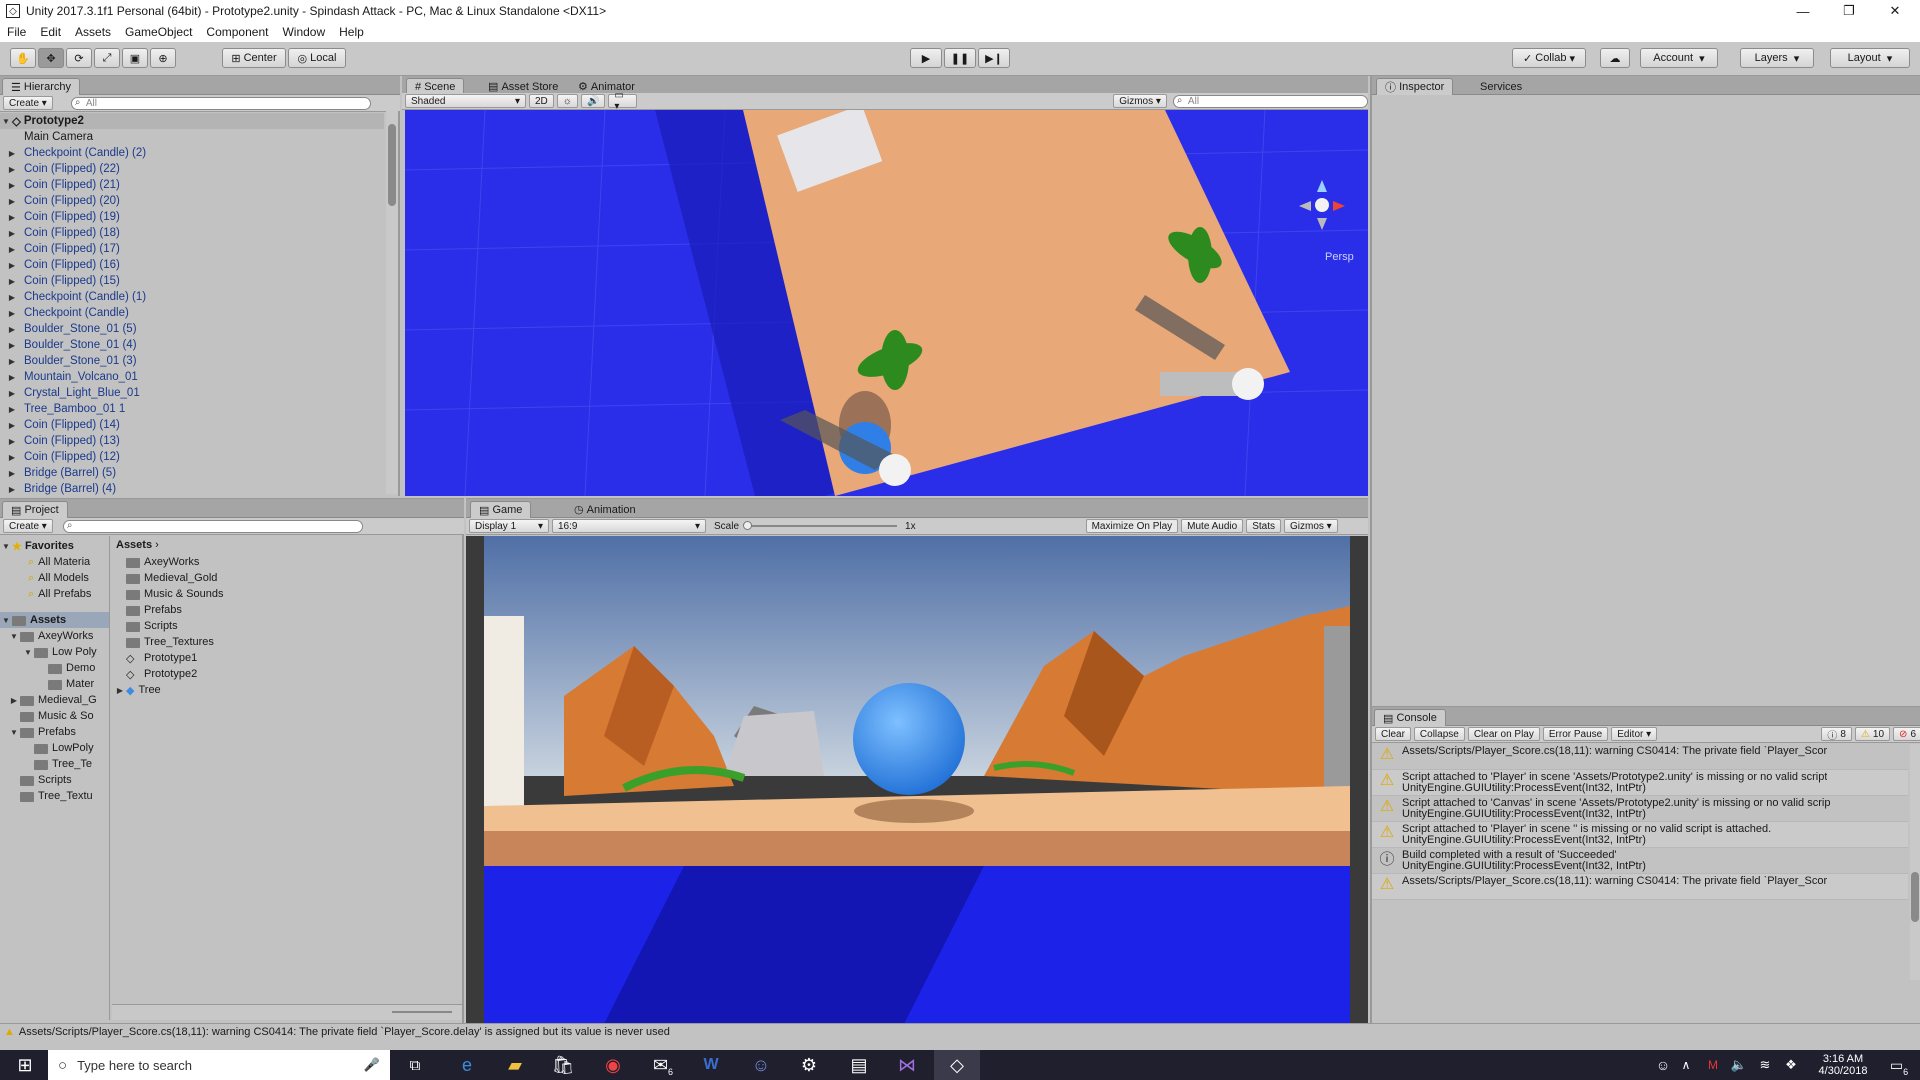 This screenshot has height=1080, width=1920. What do you see at coordinates (1132, 526) in the screenshot?
I see `maximize-on-play-toggle: Maximize On Play` at bounding box center [1132, 526].